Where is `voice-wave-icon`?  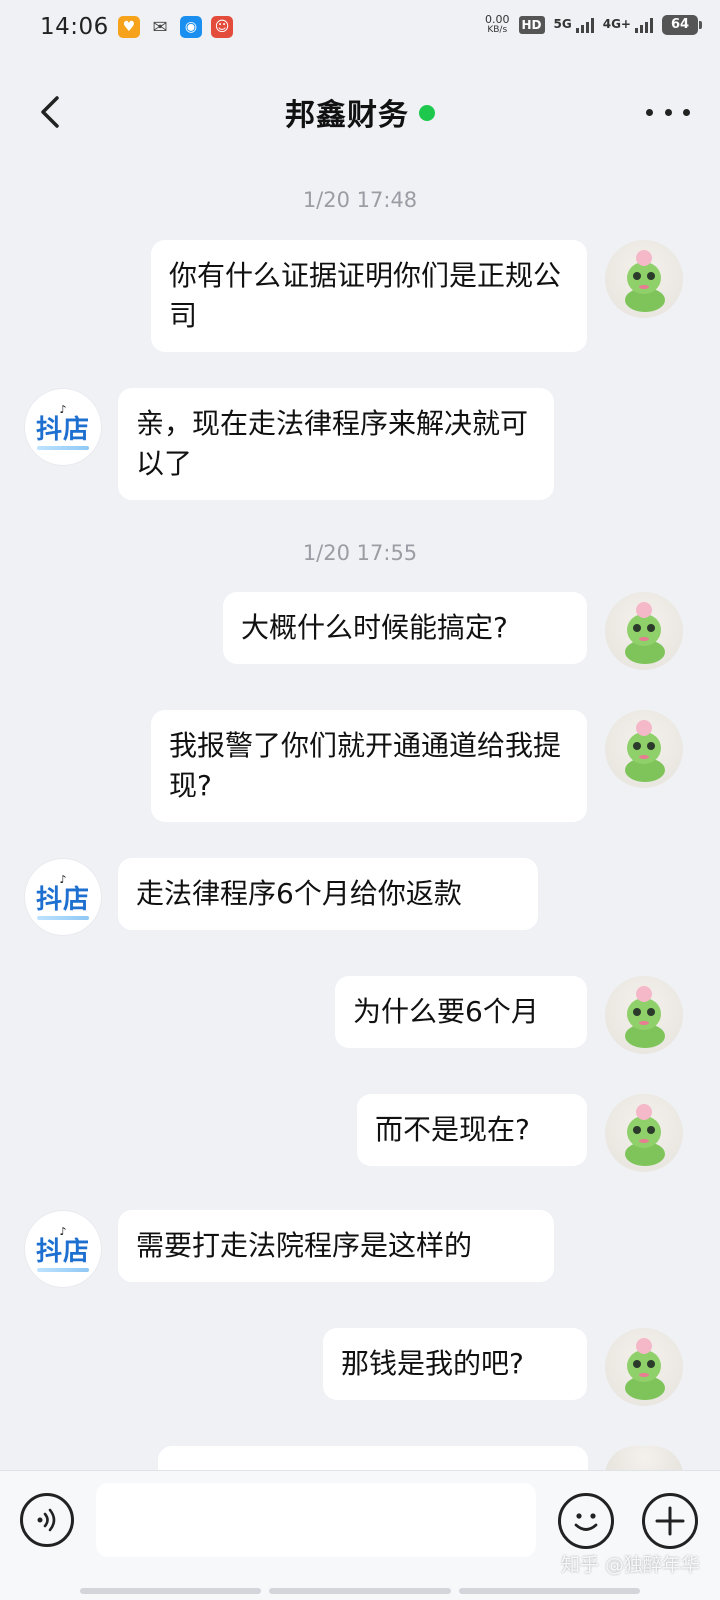
voice-wave-icon is located at coordinates (46, 1520).